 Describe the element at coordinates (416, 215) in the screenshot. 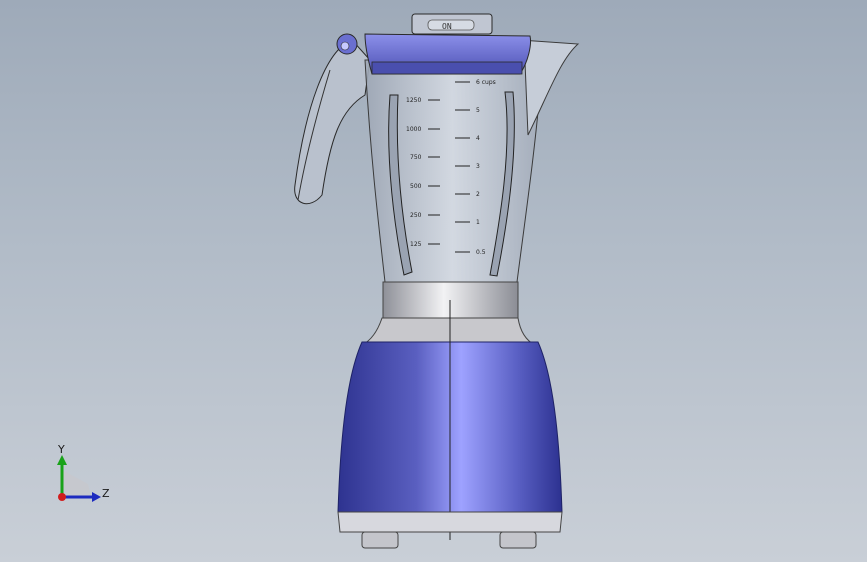

I see `ml-label-5: 250` at that location.